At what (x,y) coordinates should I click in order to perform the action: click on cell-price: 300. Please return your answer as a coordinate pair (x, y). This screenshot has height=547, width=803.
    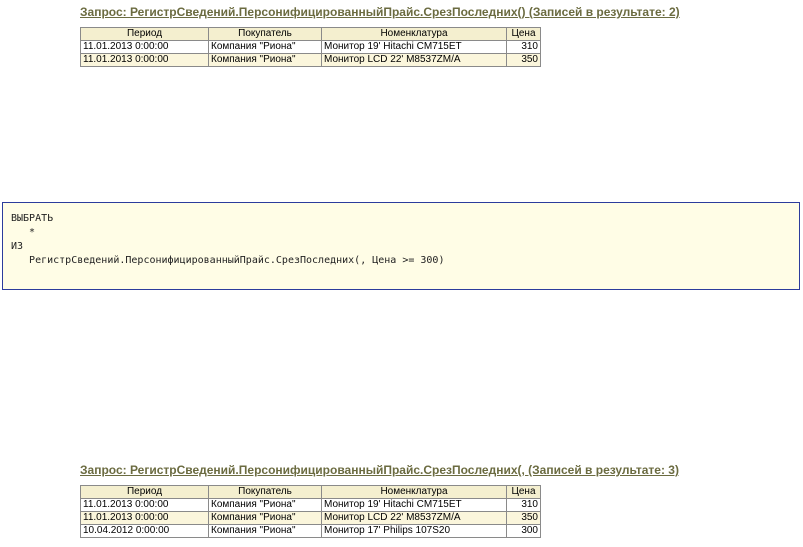
    Looking at the image, I should click on (523, 531).